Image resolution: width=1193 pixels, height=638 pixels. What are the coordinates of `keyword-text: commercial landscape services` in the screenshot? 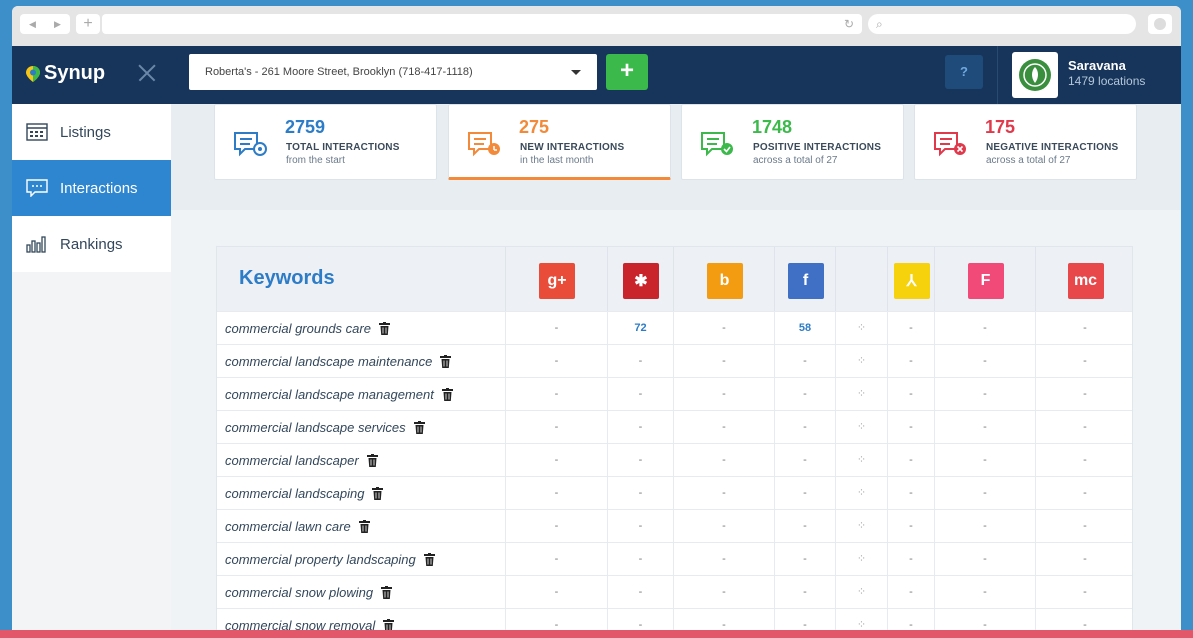 It's located at (315, 427).